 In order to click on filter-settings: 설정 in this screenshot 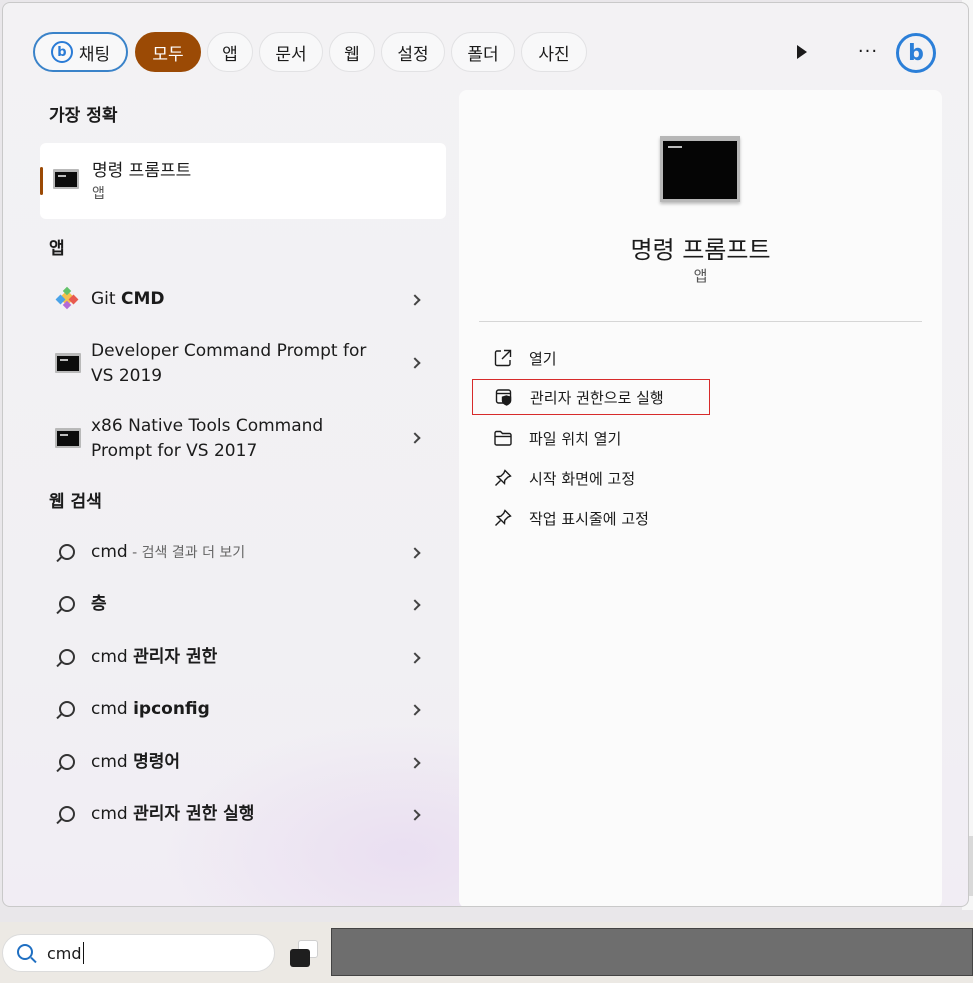, I will do `click(413, 52)`.